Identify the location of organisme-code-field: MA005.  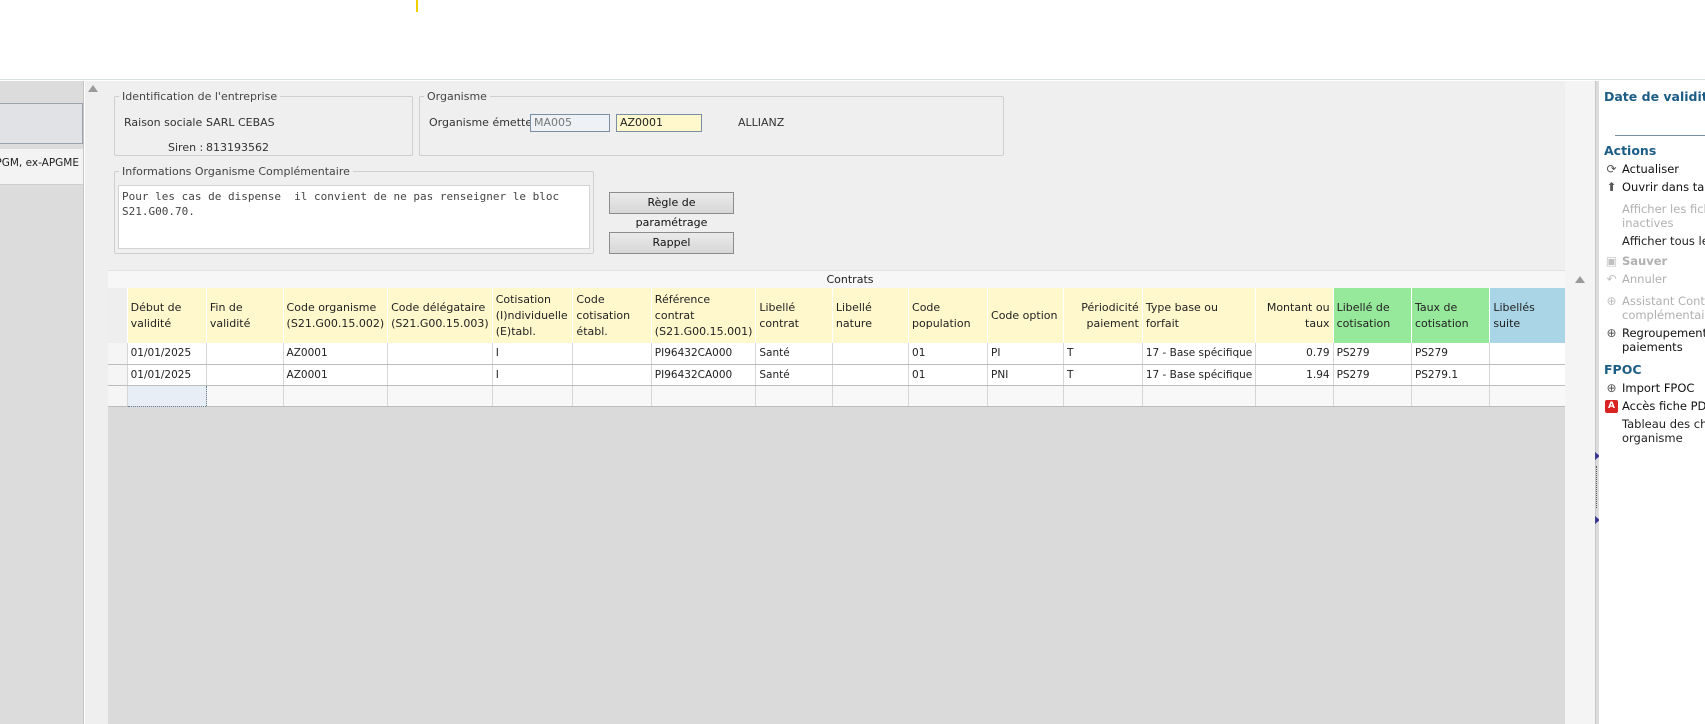
(570, 123).